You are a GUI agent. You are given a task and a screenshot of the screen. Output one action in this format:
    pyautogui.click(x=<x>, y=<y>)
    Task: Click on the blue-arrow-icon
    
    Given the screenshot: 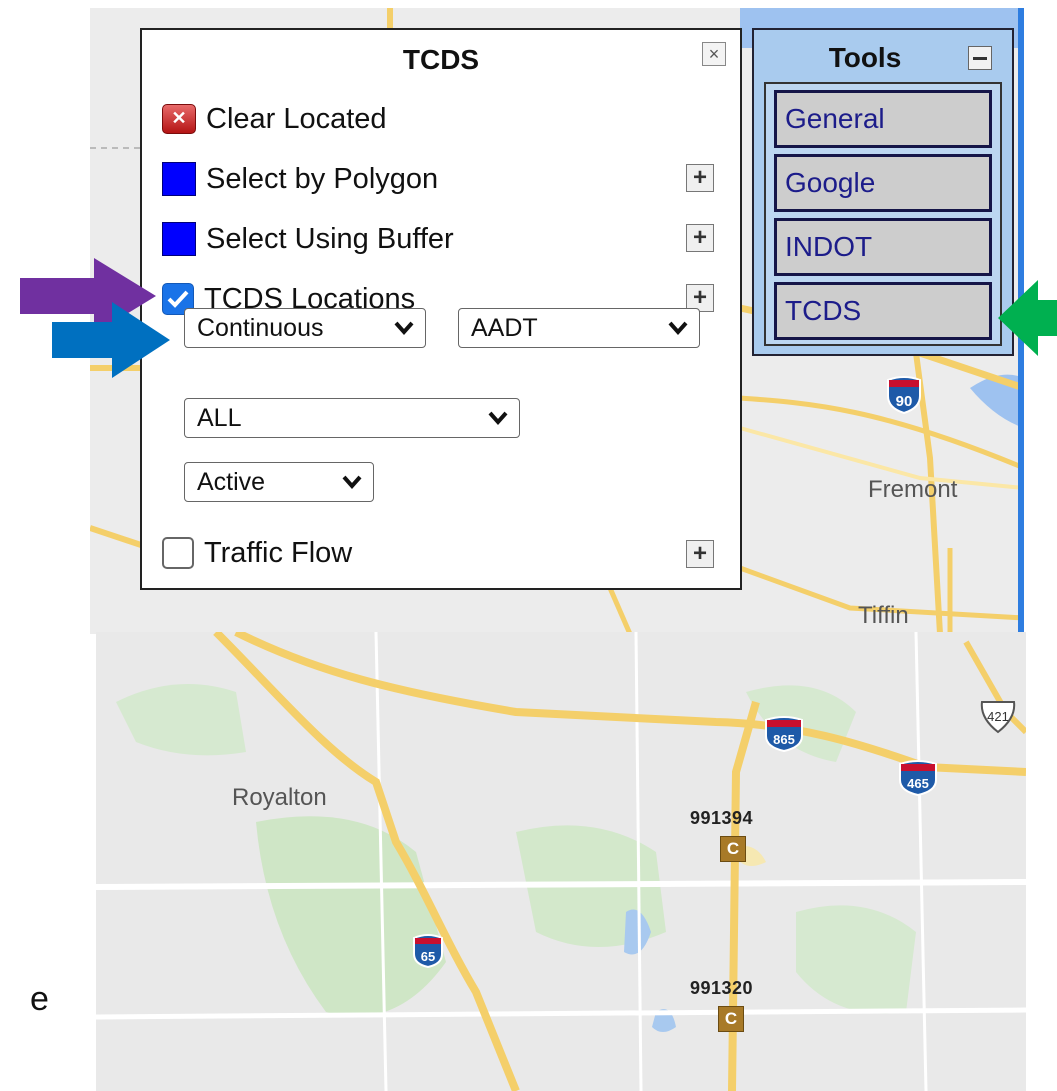 What is the action you would take?
    pyautogui.click(x=111, y=340)
    